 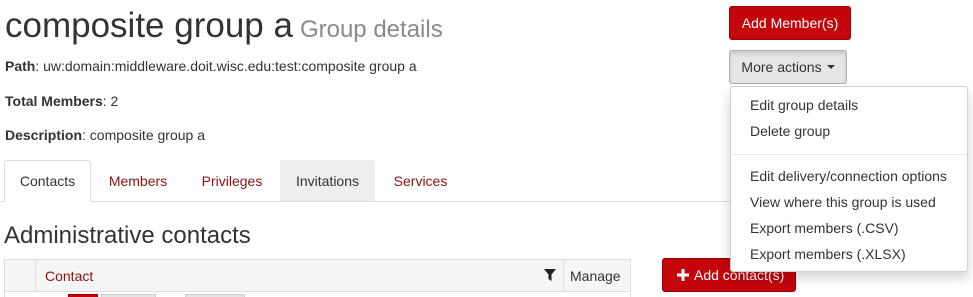 I want to click on manage-column-header: Manage, so click(x=597, y=275).